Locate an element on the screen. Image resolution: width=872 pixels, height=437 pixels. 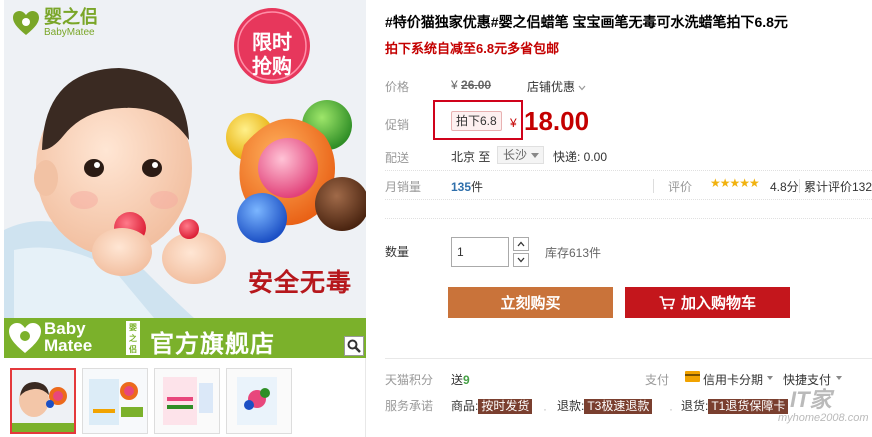
points-prefix: 送 is located at coordinates (457, 380).